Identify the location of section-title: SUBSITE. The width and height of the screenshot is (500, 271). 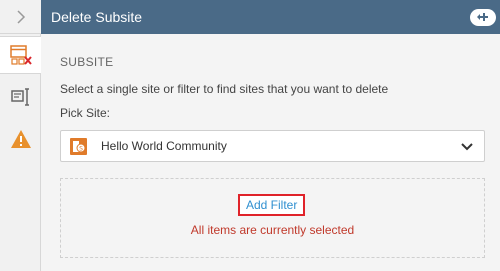
(87, 62).